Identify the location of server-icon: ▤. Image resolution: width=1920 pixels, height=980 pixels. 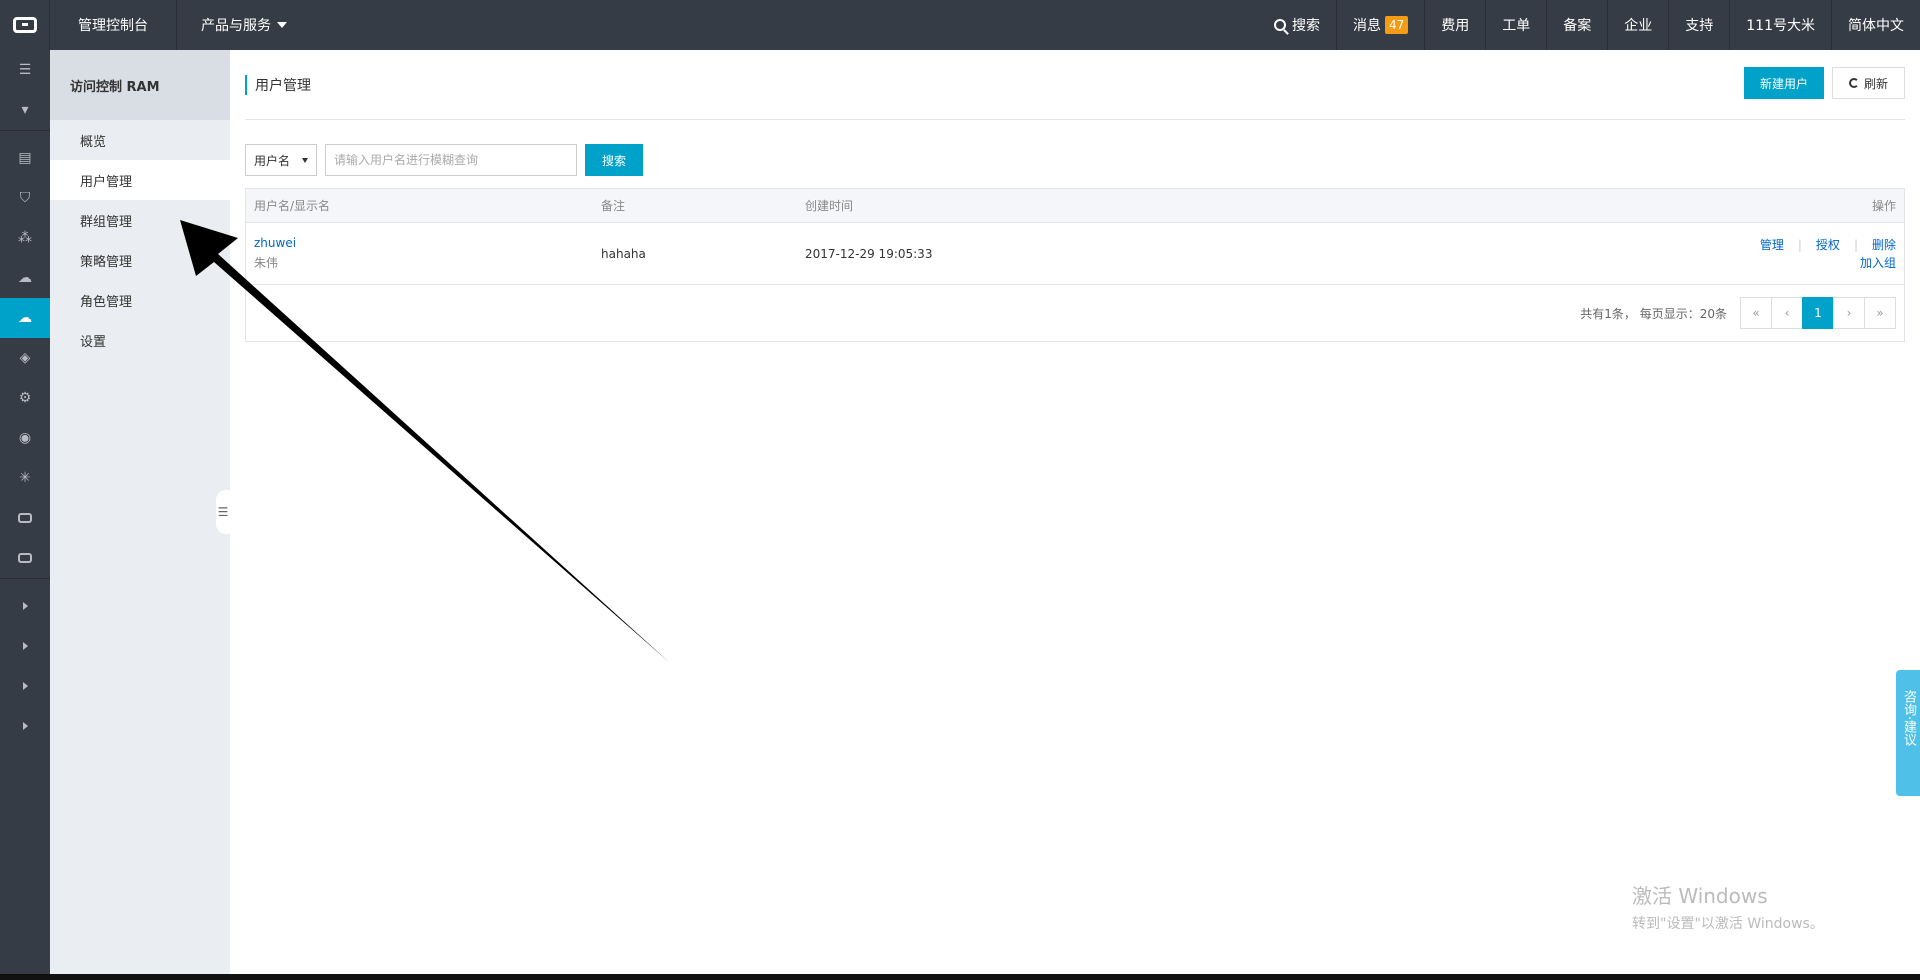
(25, 158).